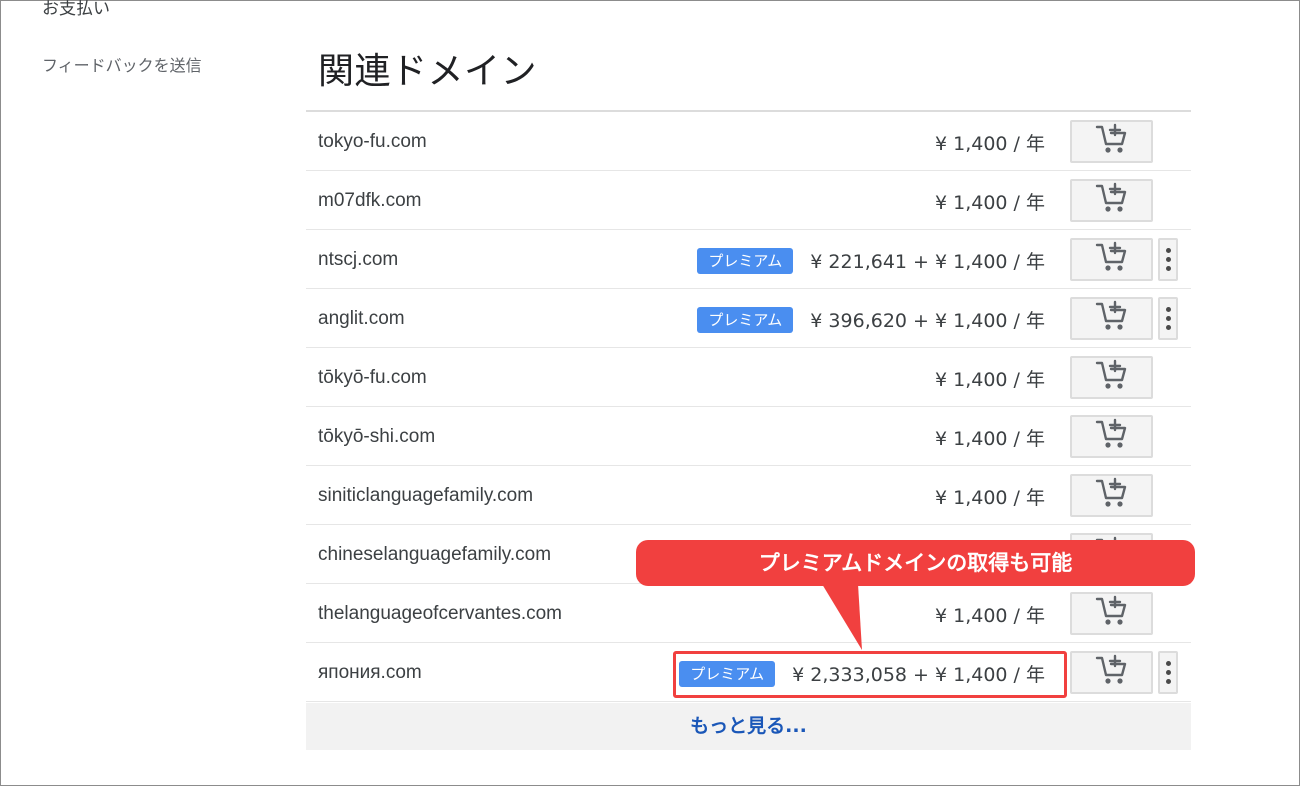 This screenshot has width=1300, height=786. What do you see at coordinates (440, 613) in the screenshot?
I see `domain-name: thelanguageofcervantes.com` at bounding box center [440, 613].